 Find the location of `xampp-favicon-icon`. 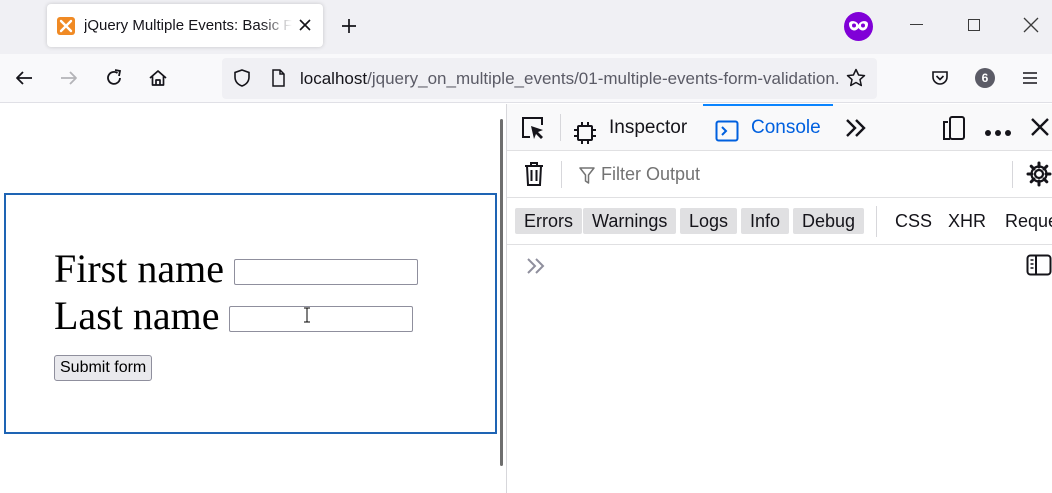

xampp-favicon-icon is located at coordinates (66, 26).